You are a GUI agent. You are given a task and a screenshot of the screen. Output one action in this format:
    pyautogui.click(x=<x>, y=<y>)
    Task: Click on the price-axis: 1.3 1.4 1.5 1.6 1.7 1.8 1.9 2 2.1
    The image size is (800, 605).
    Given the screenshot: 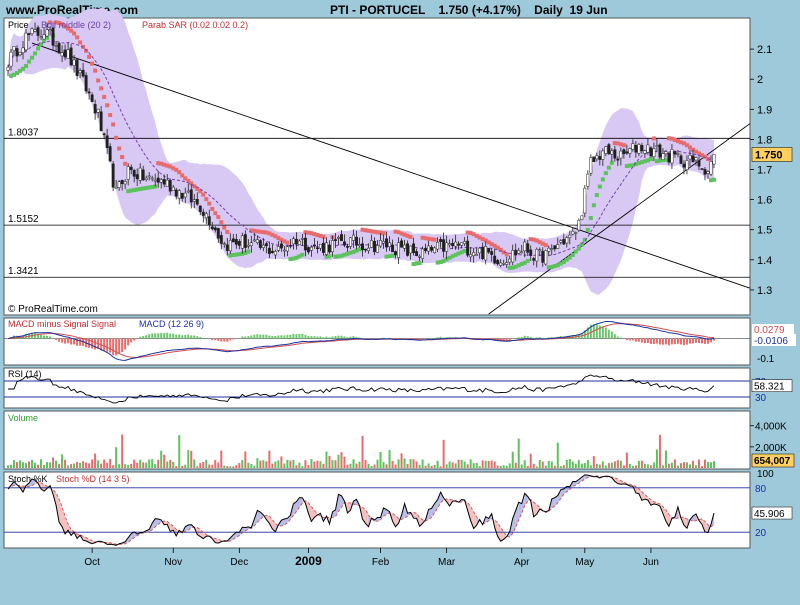 What is the action you would take?
    pyautogui.click(x=761, y=170)
    